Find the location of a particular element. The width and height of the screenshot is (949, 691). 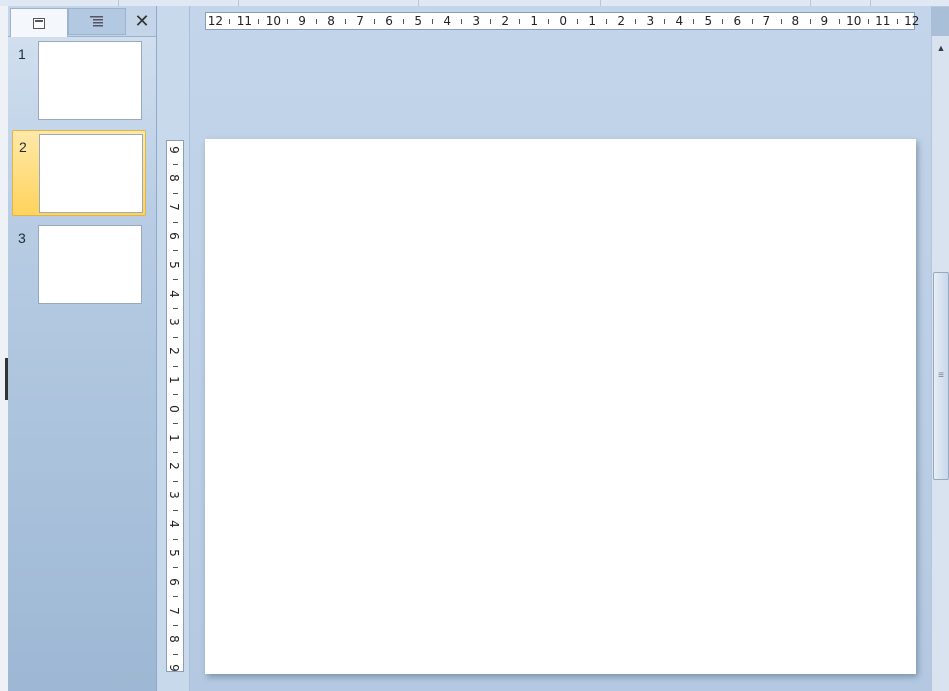

left-window-edge is located at coordinates (4, 348).